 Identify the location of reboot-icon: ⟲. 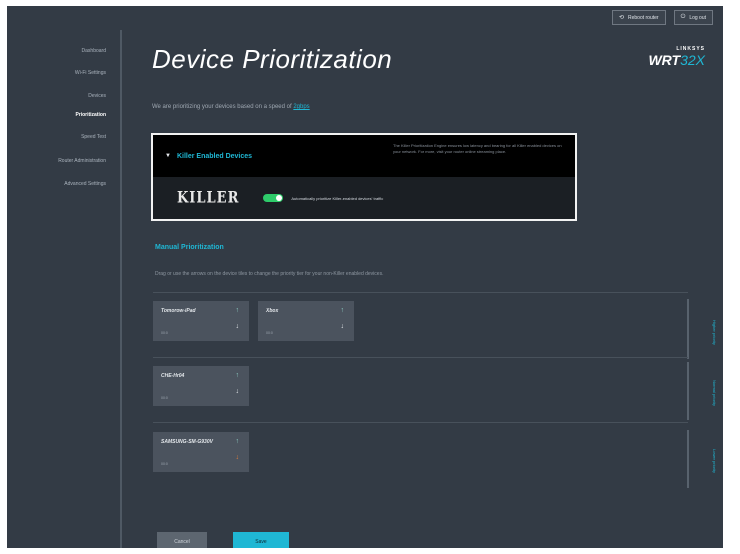
(621, 18).